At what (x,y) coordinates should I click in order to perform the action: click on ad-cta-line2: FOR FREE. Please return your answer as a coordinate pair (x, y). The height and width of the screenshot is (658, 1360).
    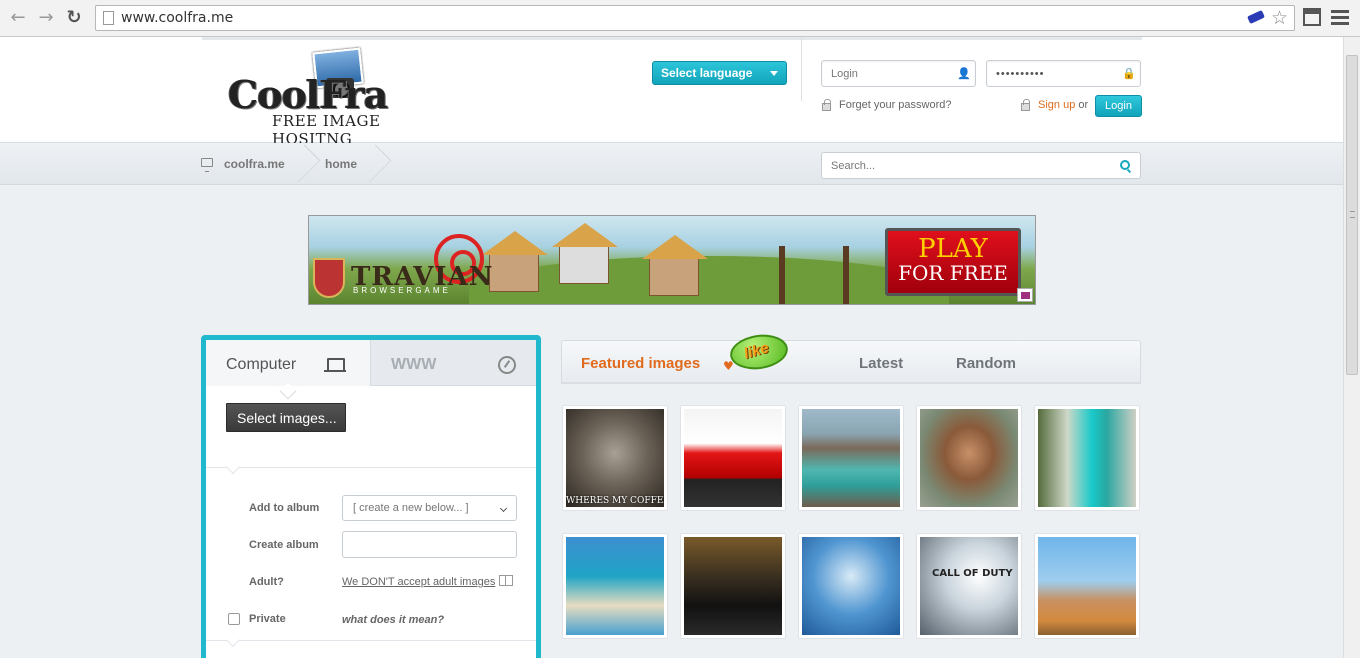
    Looking at the image, I should click on (953, 273).